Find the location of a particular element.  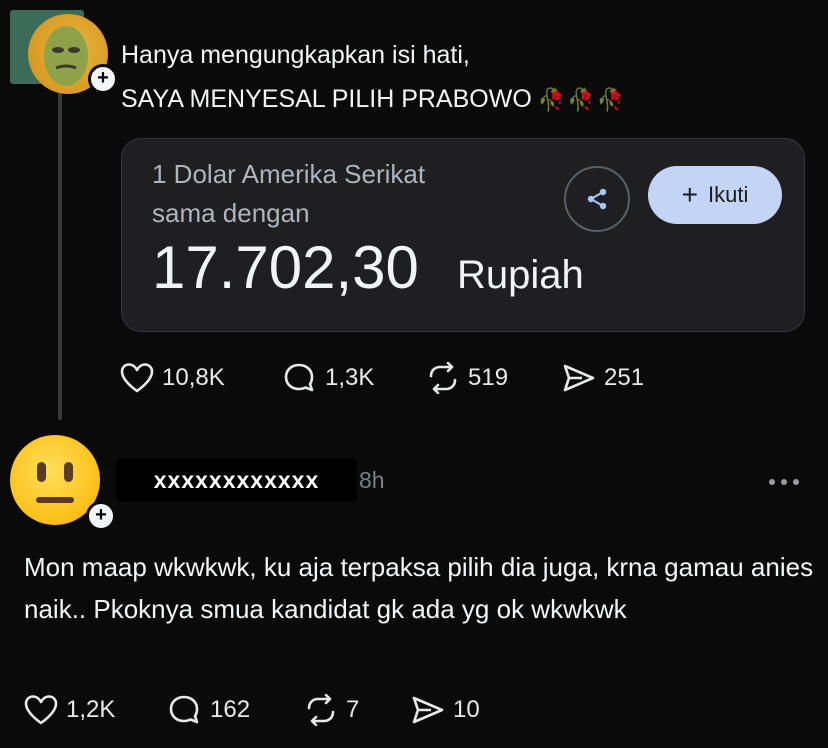

card-amount: 17.702,30 is located at coordinates (285, 267).